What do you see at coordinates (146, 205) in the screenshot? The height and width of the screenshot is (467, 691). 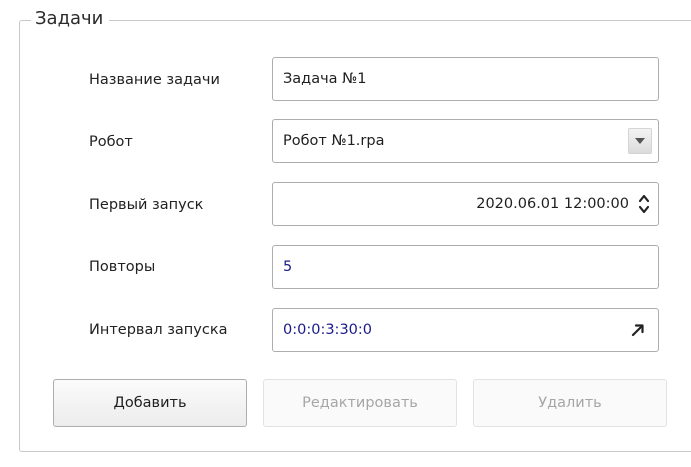 I see `first-run-label: Первый запуск` at bounding box center [146, 205].